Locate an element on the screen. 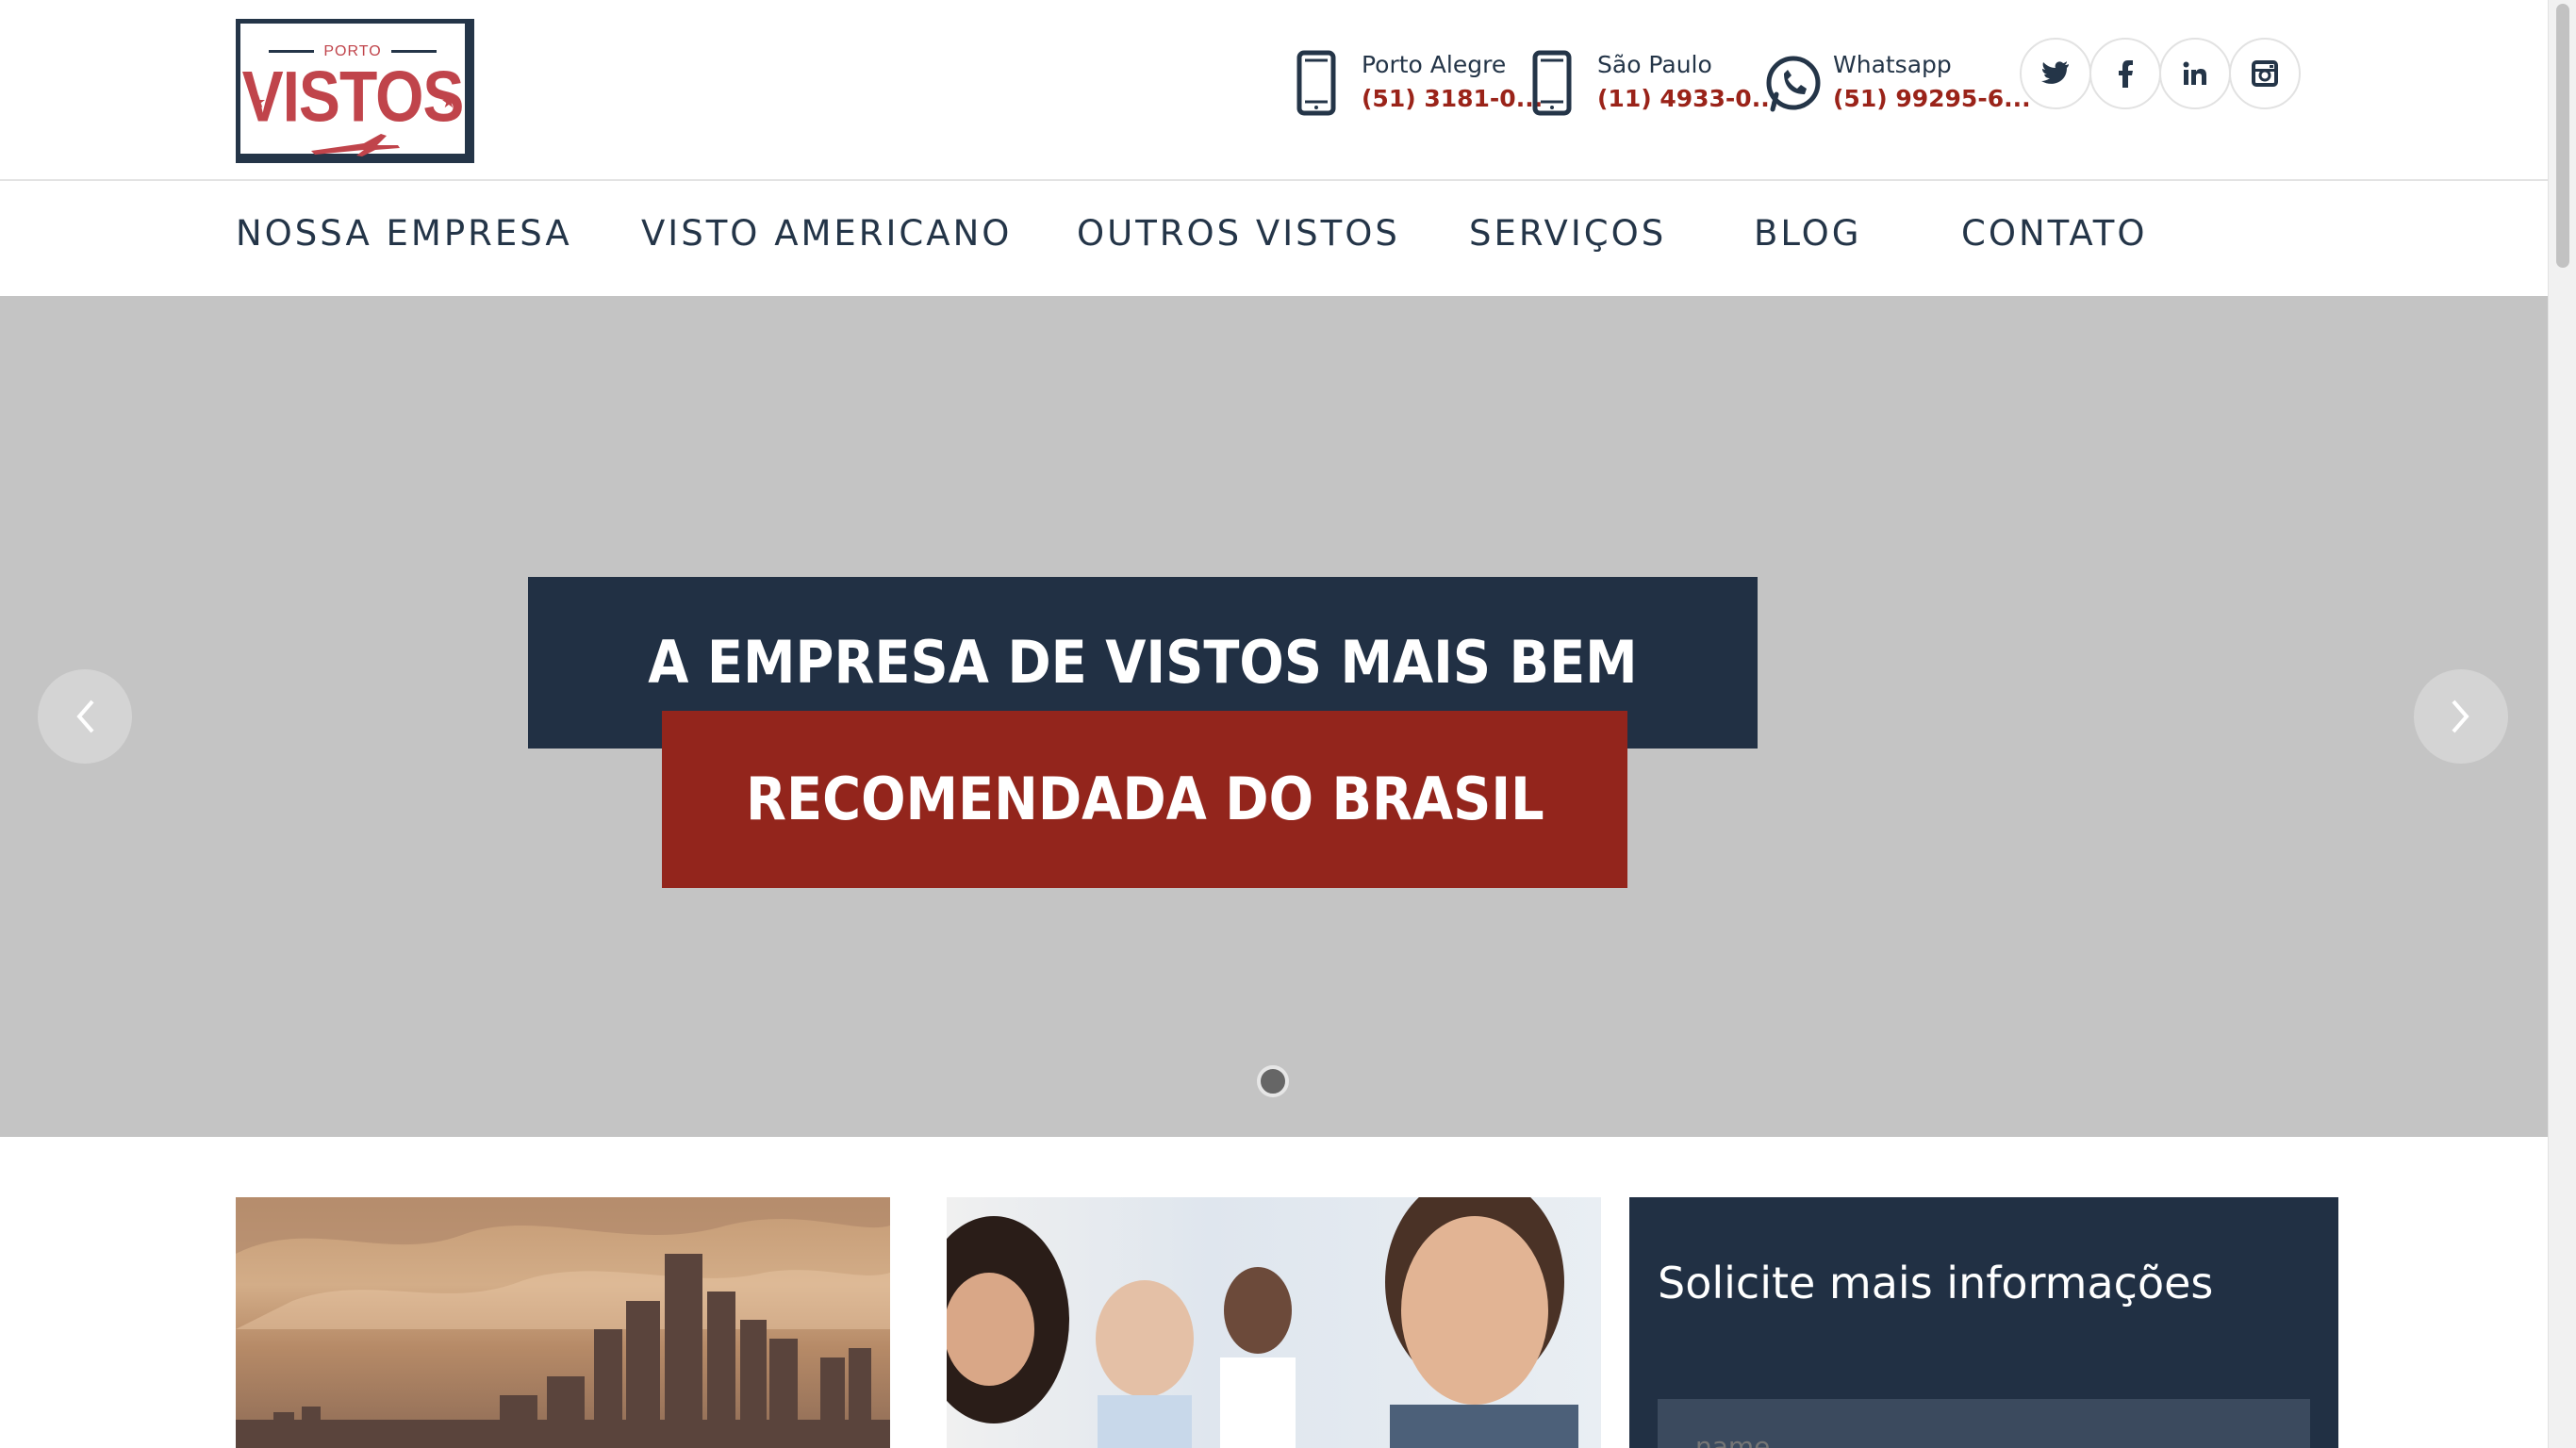 Image resolution: width=2576 pixels, height=1448 pixels. nav-item-outros-vistos: OUTROS VISTOS is located at coordinates (1238, 233).